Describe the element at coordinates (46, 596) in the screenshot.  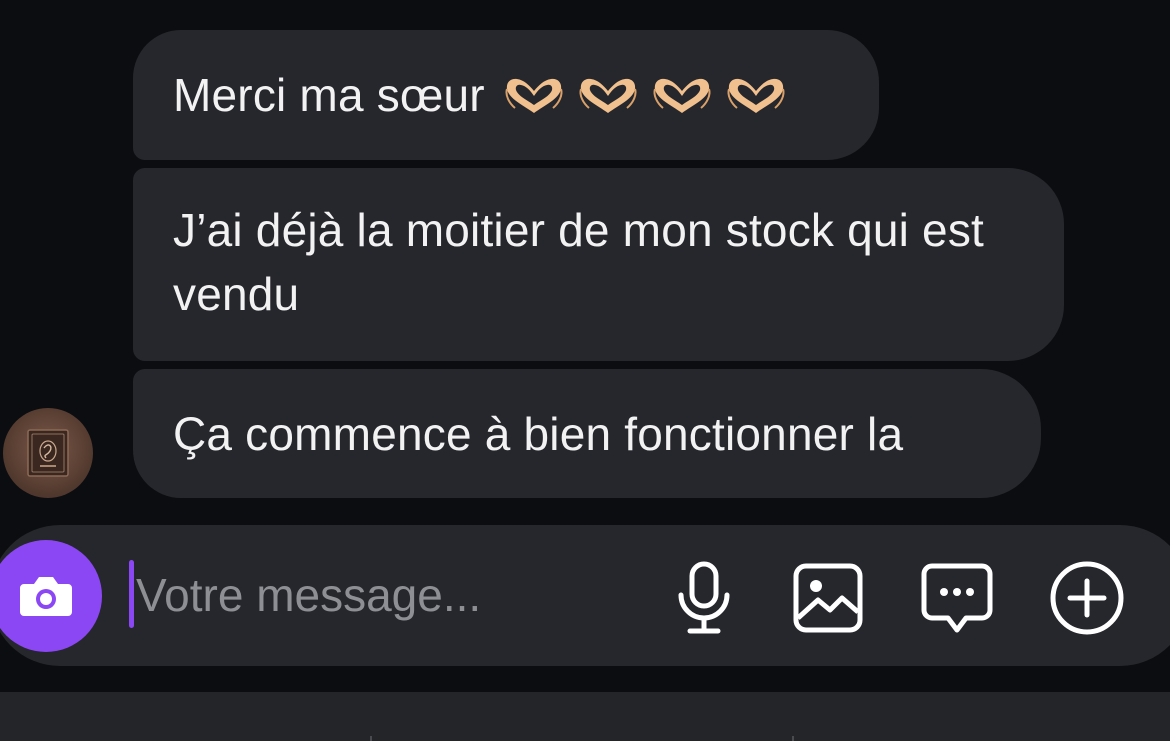
I see `camera-icon` at that location.